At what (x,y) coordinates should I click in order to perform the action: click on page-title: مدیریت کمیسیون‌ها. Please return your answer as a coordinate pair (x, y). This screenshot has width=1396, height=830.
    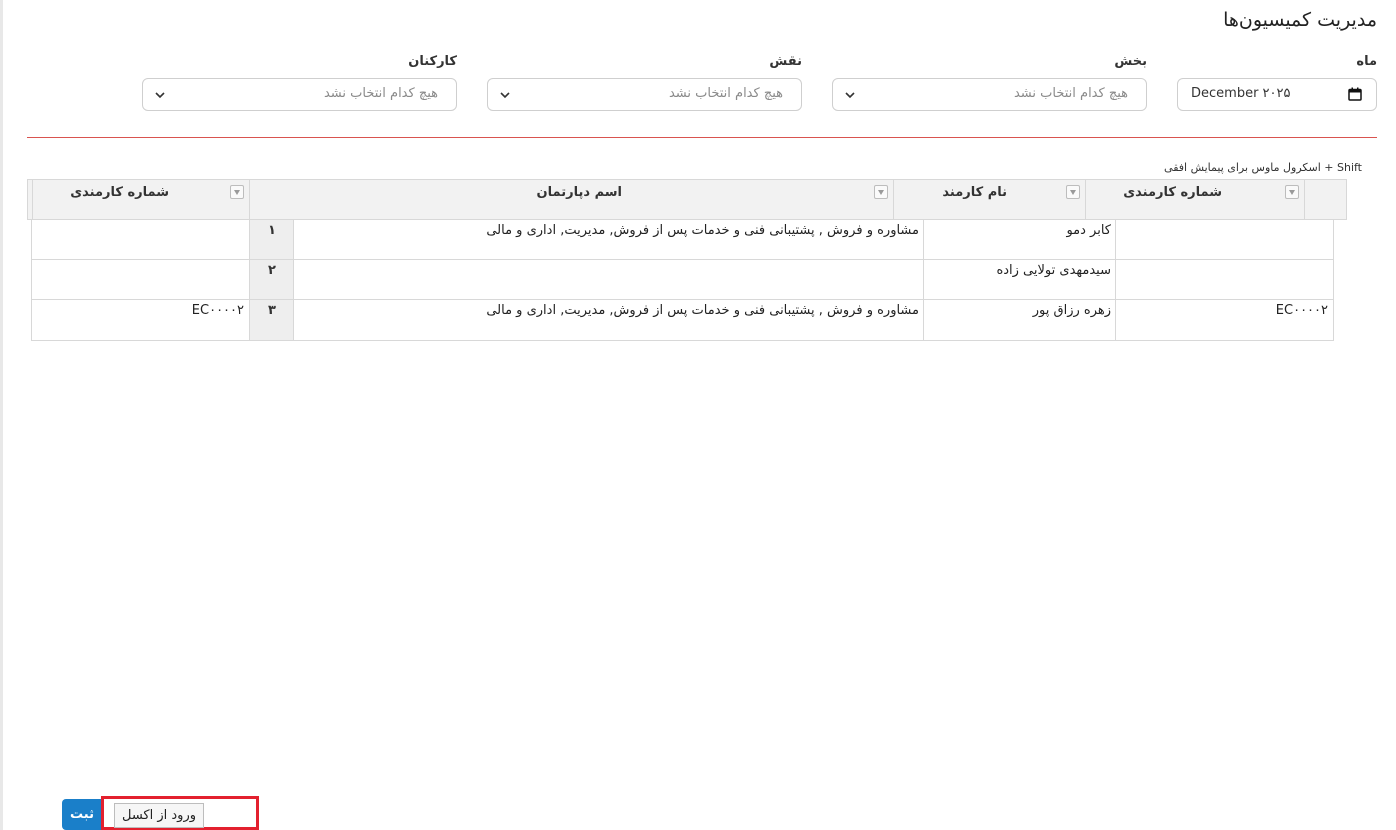
    Looking at the image, I should click on (1300, 20).